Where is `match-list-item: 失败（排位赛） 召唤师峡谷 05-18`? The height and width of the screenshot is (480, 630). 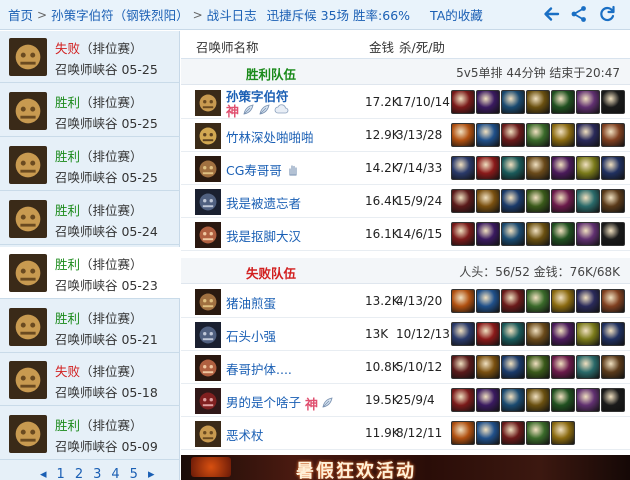 match-list-item: 失败（排位赛） 召唤师峡谷 05-18 is located at coordinates (90, 380).